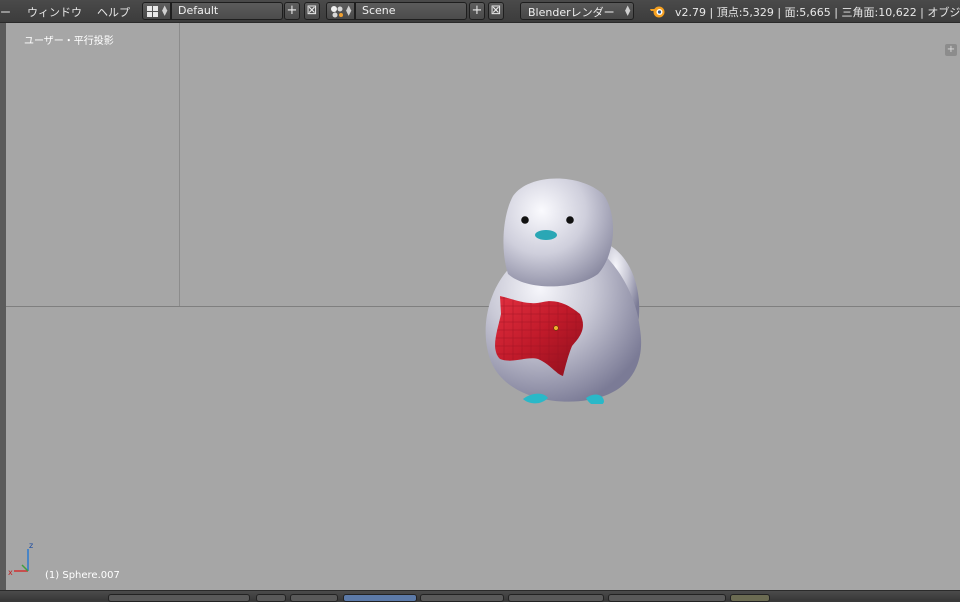  What do you see at coordinates (113, 12) in the screenshot?
I see `menu-help: ヘルプ` at bounding box center [113, 12].